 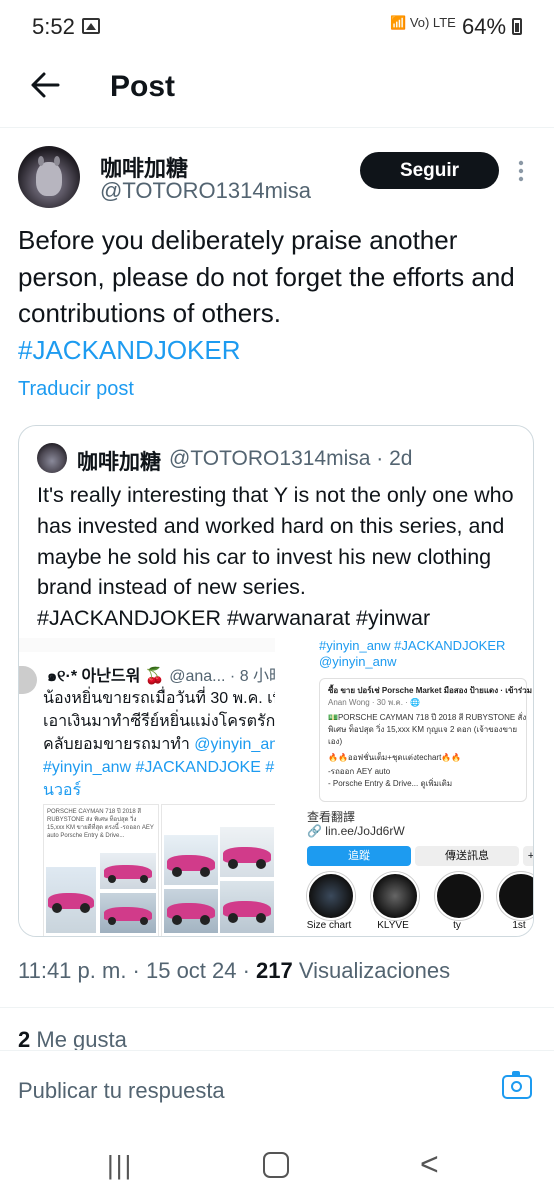 What do you see at coordinates (335, 741) in the screenshot?
I see `fb-card-line-3: เอง)` at bounding box center [335, 741].